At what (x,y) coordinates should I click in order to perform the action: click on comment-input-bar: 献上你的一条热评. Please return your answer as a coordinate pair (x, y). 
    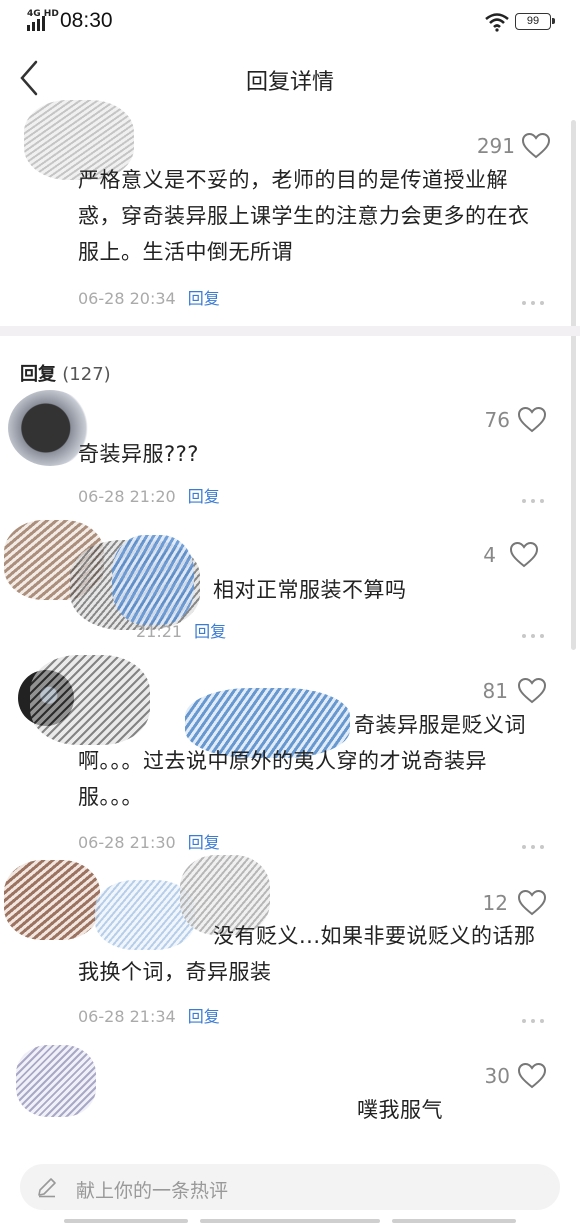
    Looking at the image, I should click on (290, 1187).